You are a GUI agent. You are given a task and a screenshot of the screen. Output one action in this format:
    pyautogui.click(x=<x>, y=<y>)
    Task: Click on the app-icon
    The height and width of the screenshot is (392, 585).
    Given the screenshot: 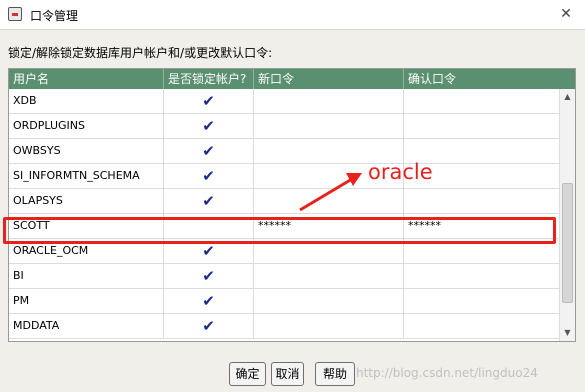 What is the action you would take?
    pyautogui.click(x=15, y=14)
    